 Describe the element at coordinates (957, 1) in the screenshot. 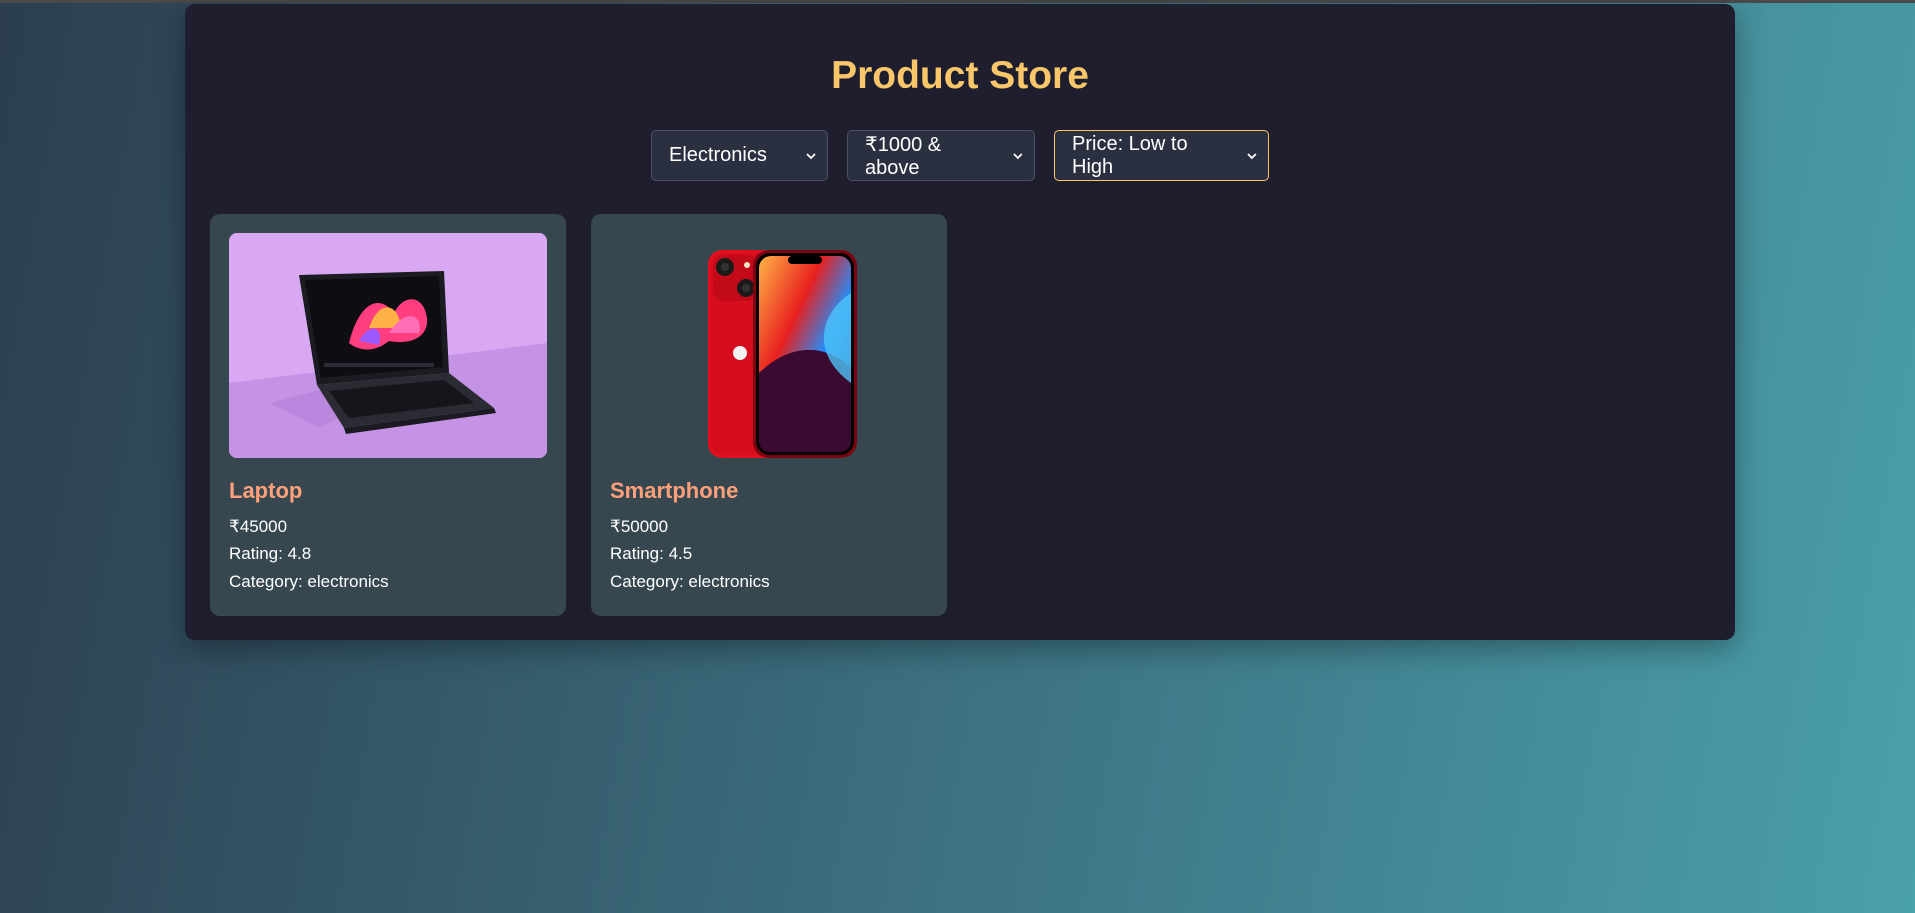

I see `browser-top-edge` at that location.